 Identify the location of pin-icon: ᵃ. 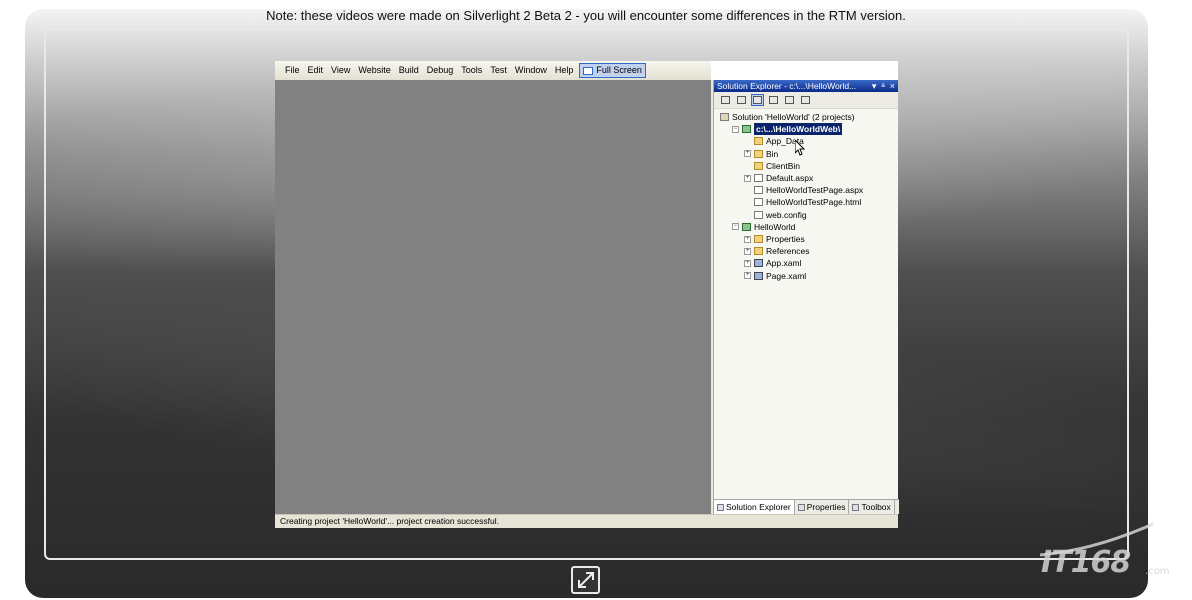
(882, 86).